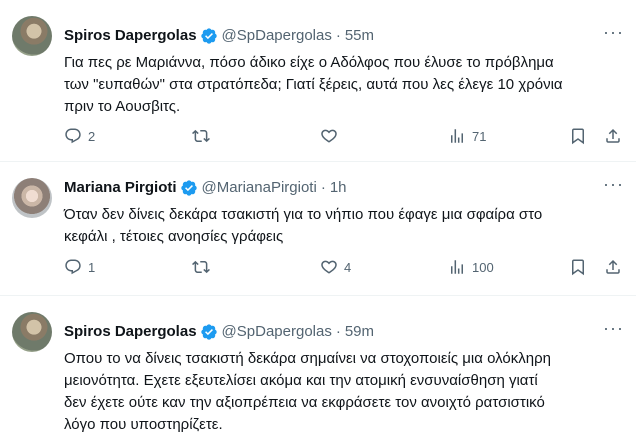 The image size is (636, 436). Describe the element at coordinates (338, 188) in the screenshot. I see `timestamp: 1h` at that location.